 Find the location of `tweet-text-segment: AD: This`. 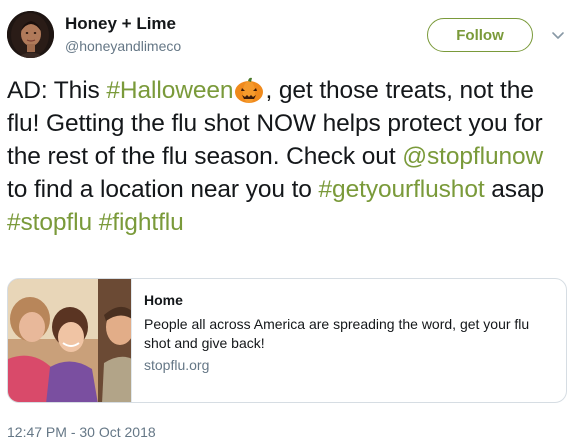

tweet-text-segment: AD: This is located at coordinates (57, 90).